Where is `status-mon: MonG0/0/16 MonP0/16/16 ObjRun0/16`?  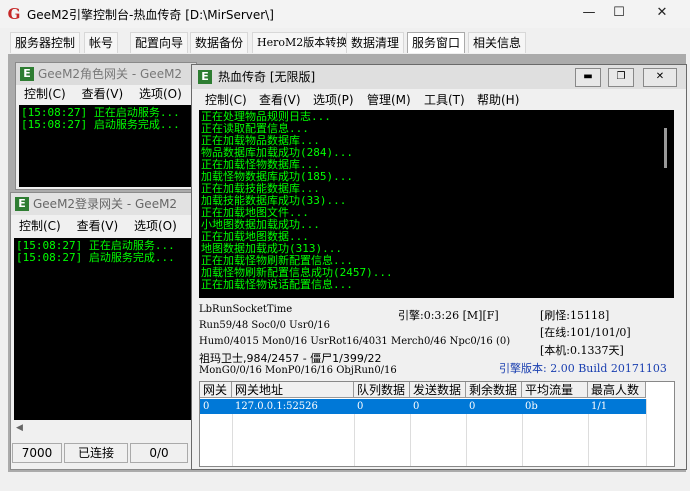 status-mon: MonG0/0/16 MonP0/16/16 ObjRun0/16 is located at coordinates (298, 370).